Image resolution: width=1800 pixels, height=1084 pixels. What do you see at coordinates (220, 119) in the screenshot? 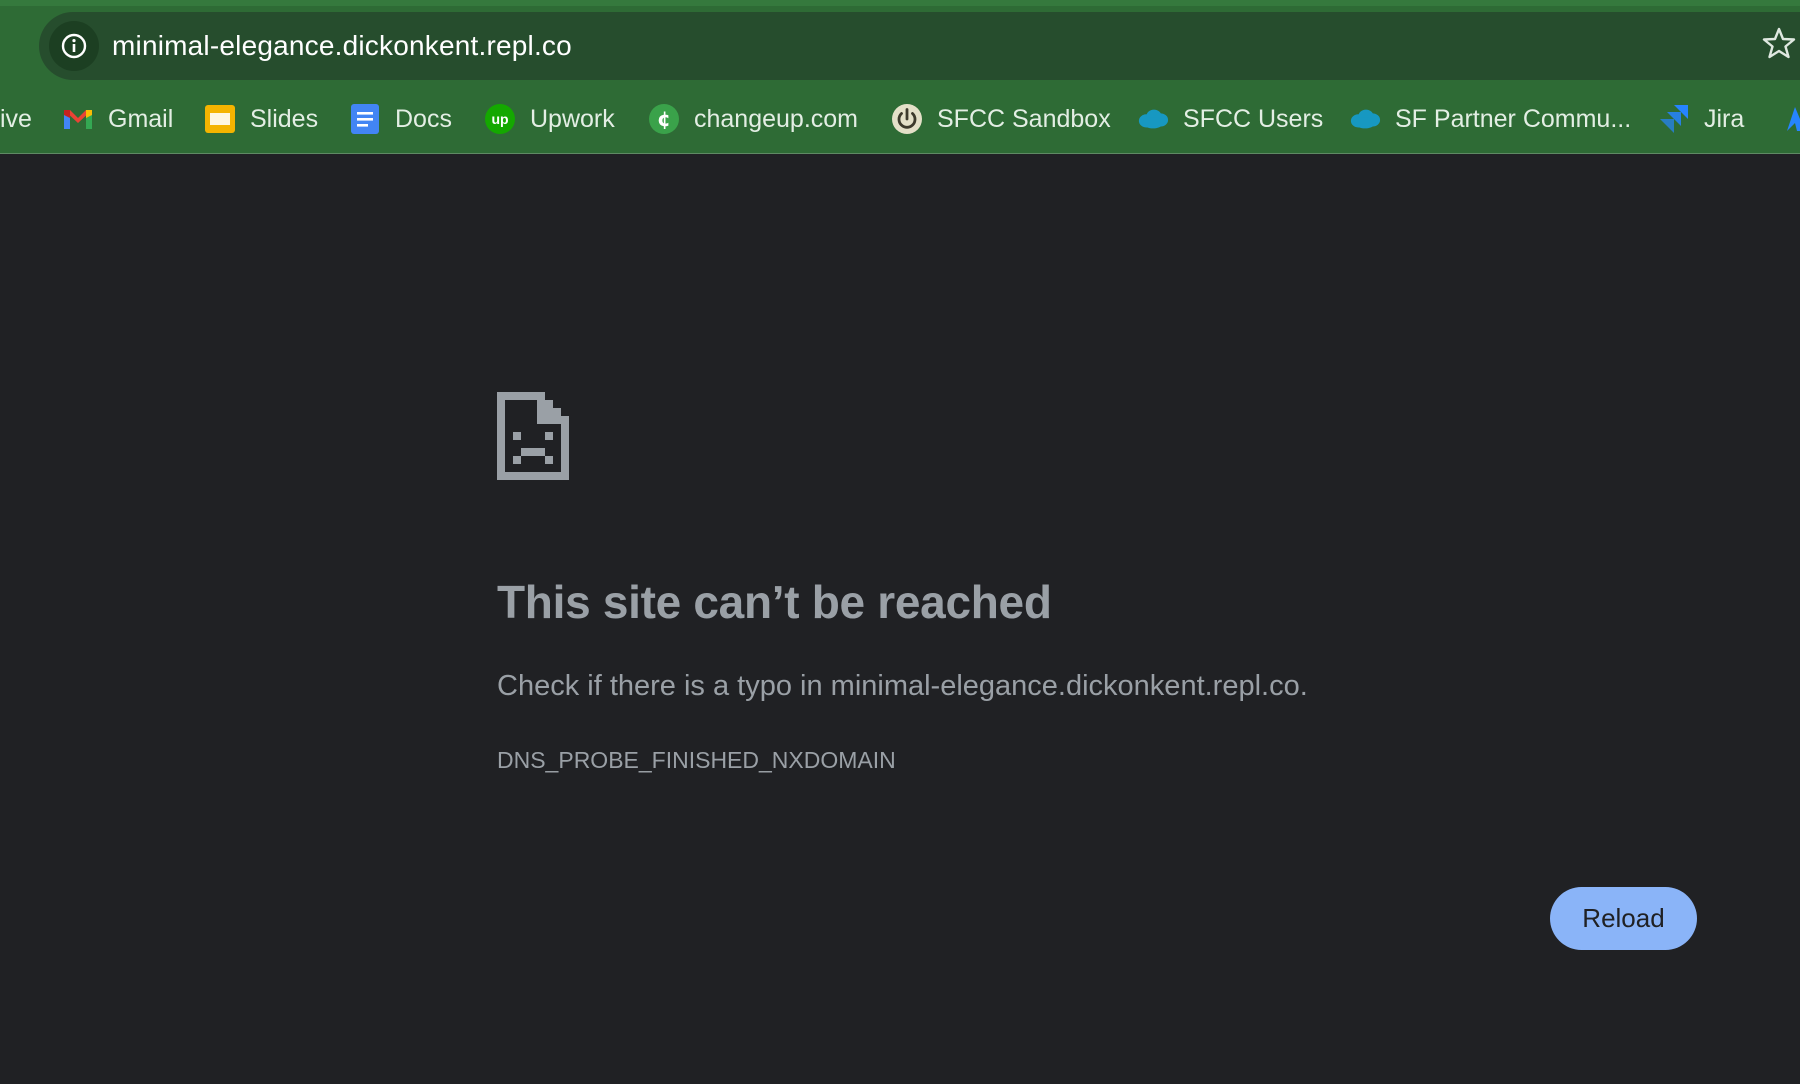
I see `slides-icon` at bounding box center [220, 119].